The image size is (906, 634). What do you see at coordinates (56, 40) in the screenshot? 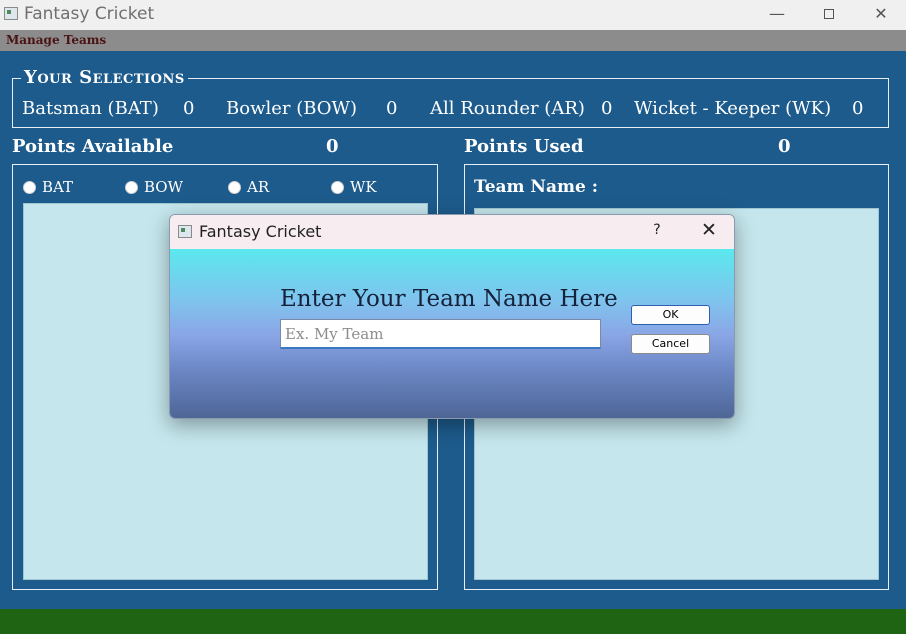
I see `menu-manage-teams: Manage Teams` at bounding box center [56, 40].